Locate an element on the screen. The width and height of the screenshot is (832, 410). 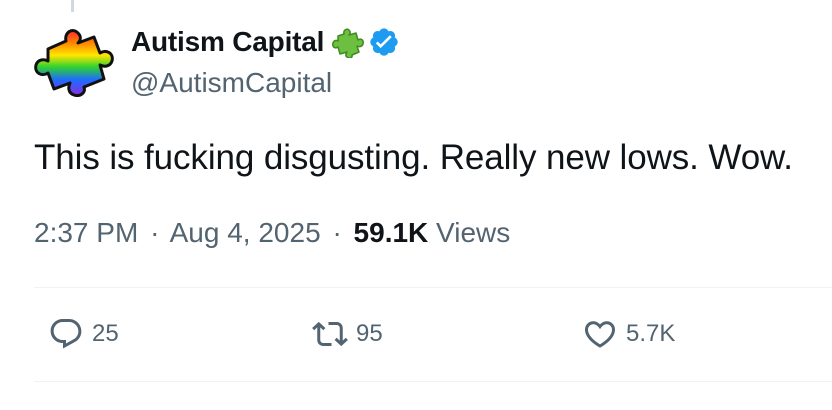
views-label: Views is located at coordinates (473, 232).